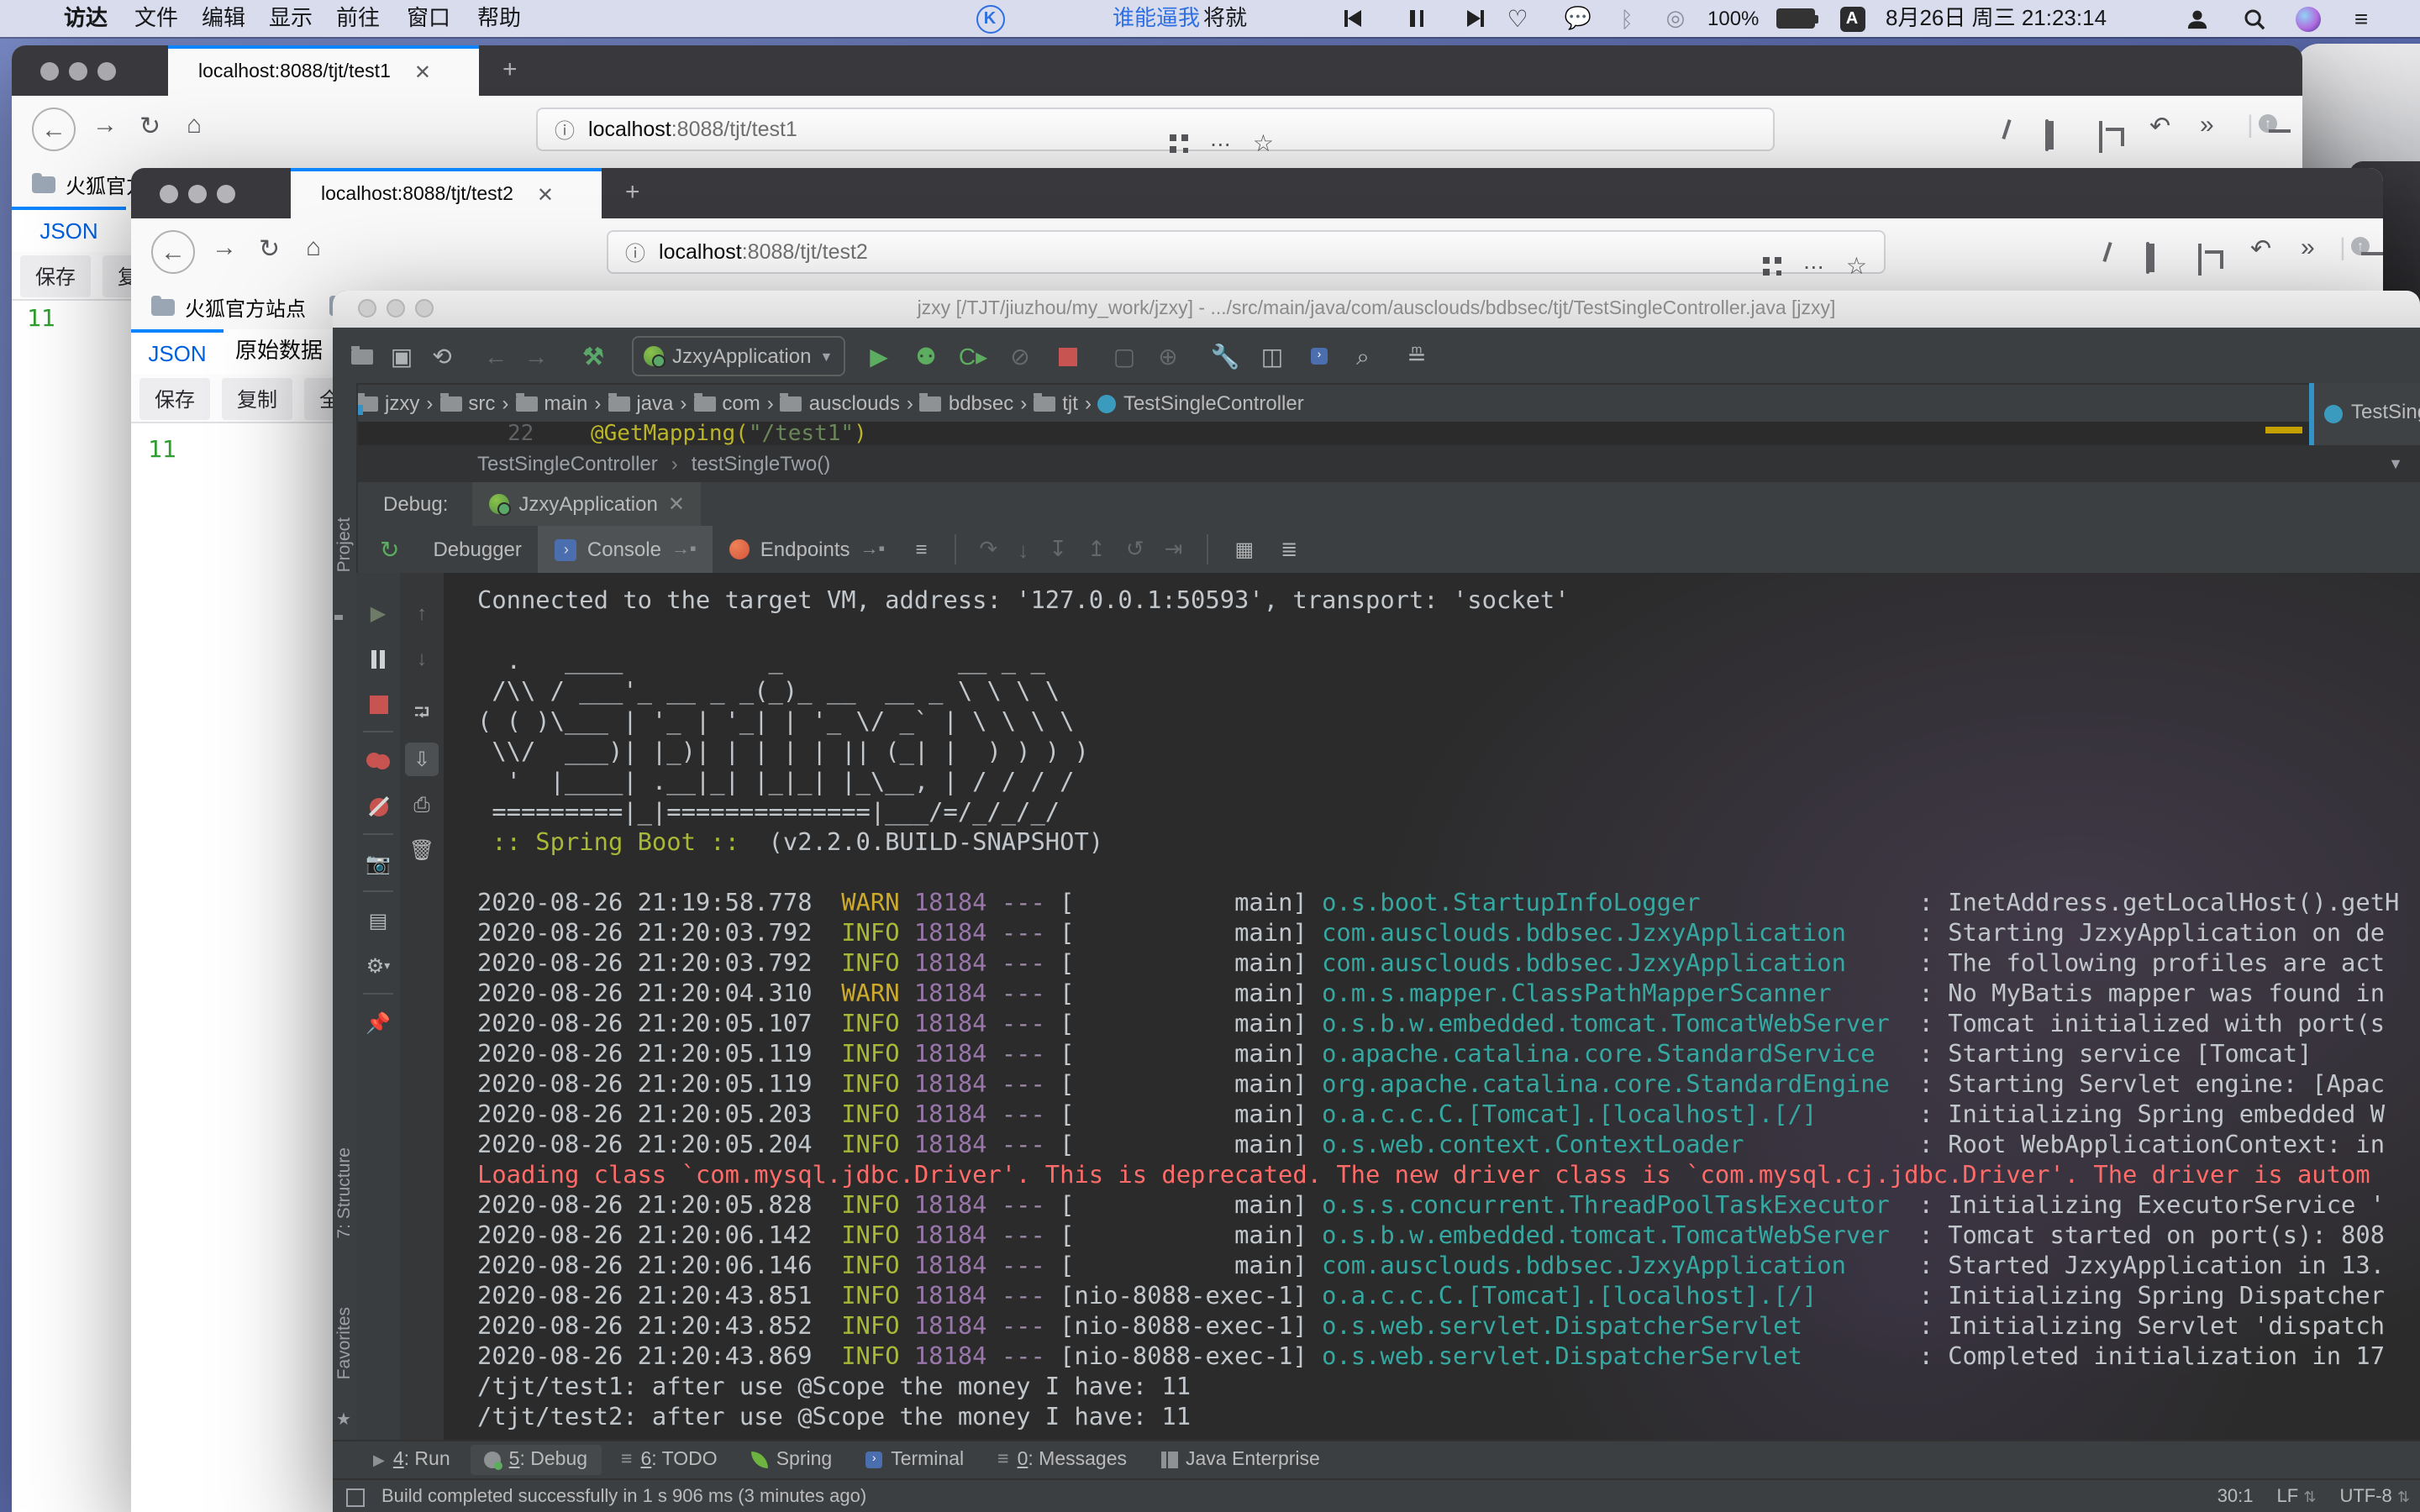  What do you see at coordinates (428, 18) in the screenshot?
I see `menu-item-6: 窗口` at bounding box center [428, 18].